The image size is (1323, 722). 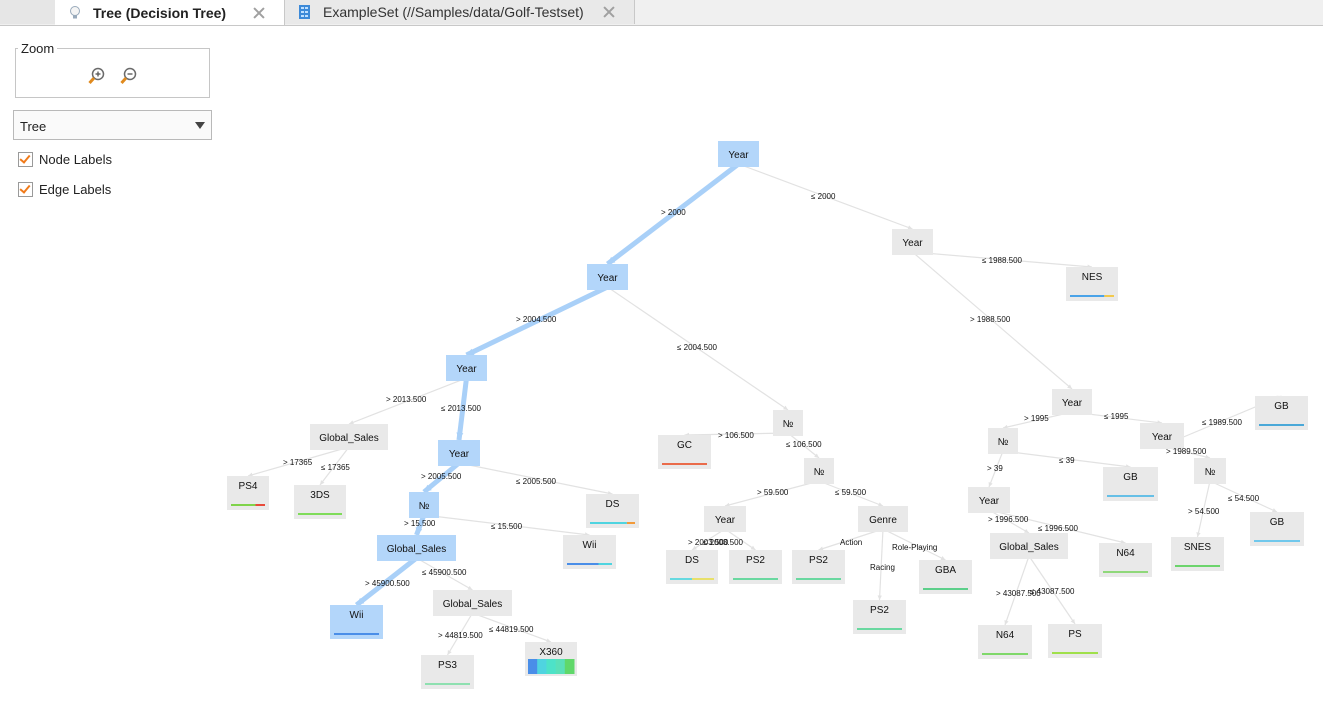 What do you see at coordinates (914, 547) in the screenshot?
I see `edge-label: Role-Playing` at bounding box center [914, 547].